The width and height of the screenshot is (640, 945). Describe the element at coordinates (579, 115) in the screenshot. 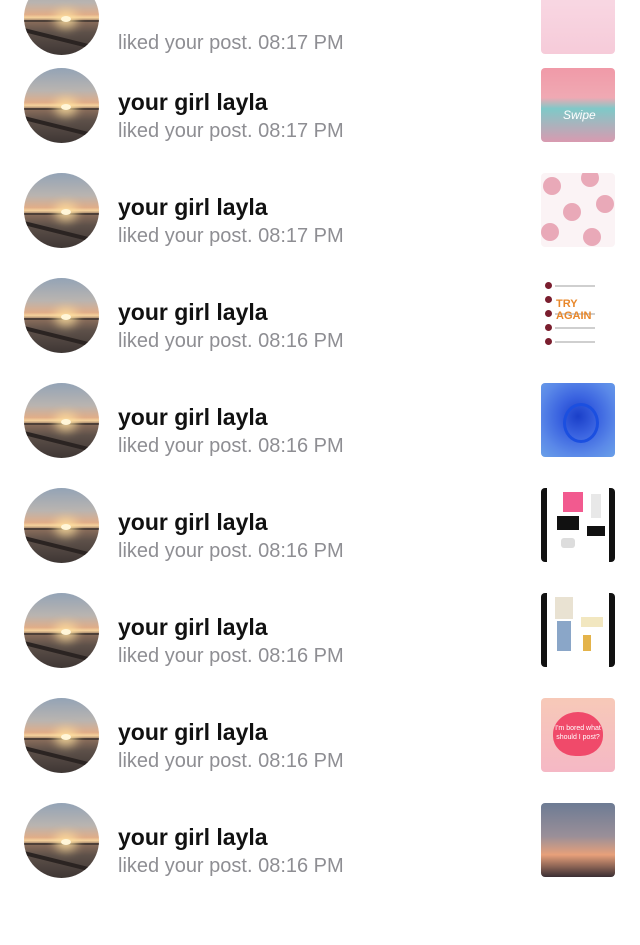

I see `thumbnail-caption: Swipe` at that location.